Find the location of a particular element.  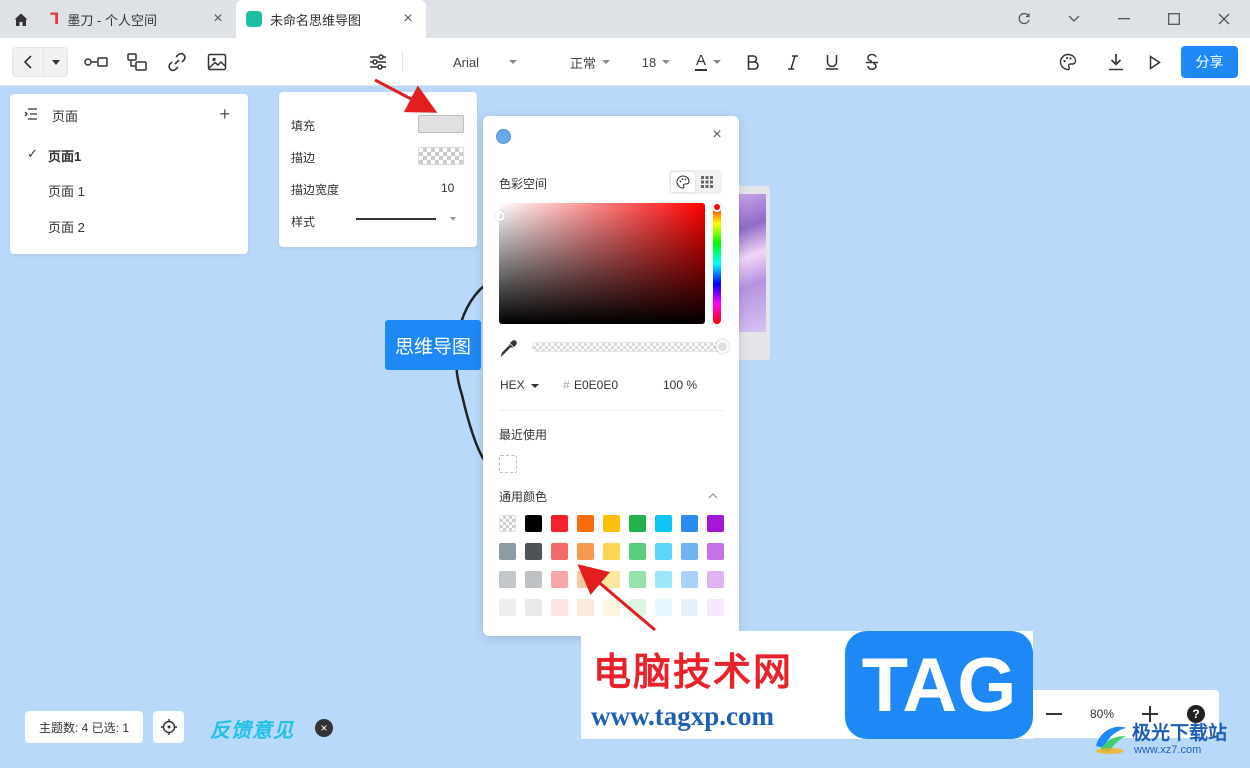

alpha-input: 100 % is located at coordinates (680, 385).